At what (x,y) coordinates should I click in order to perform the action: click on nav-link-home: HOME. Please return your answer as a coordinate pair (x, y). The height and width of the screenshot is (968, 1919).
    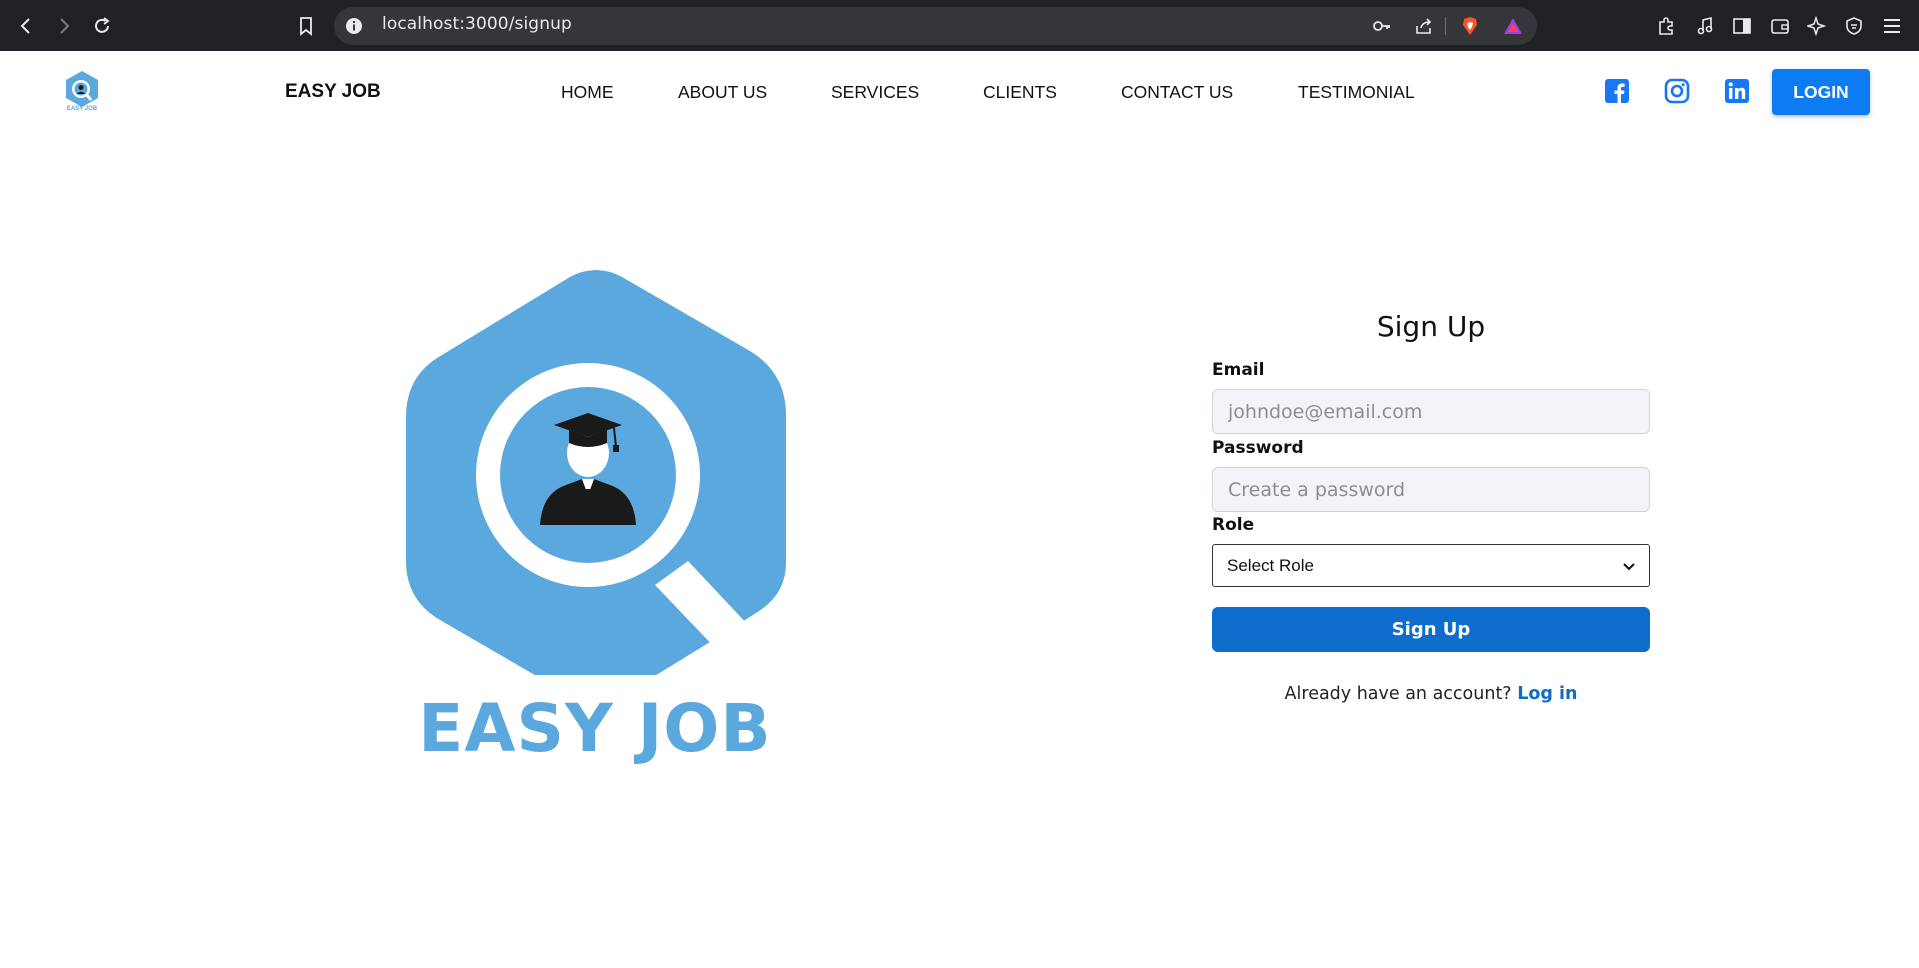
    Looking at the image, I should click on (587, 92).